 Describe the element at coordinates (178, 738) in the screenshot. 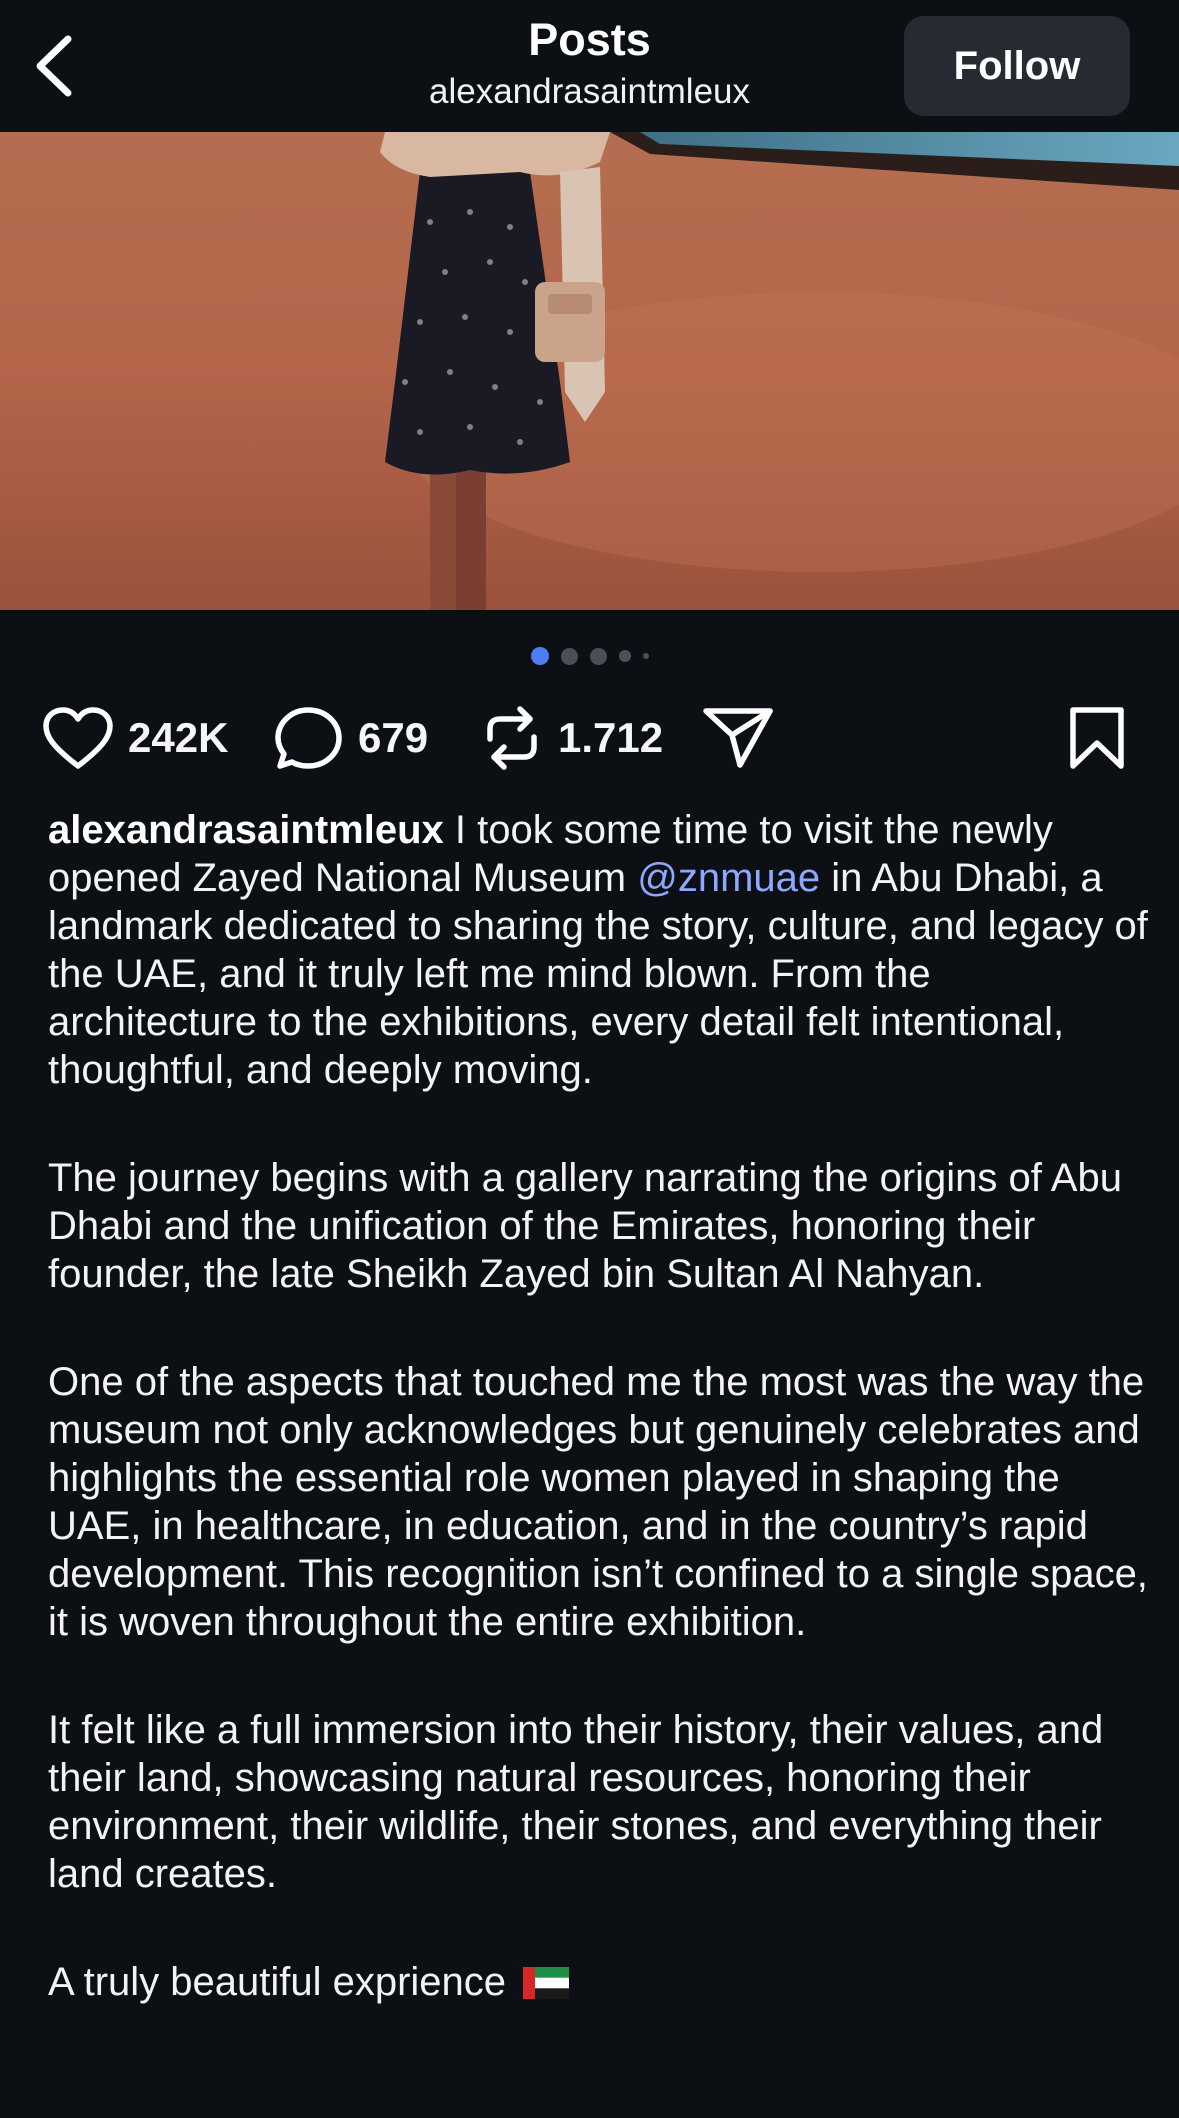

I see `like-count: 242K` at that location.